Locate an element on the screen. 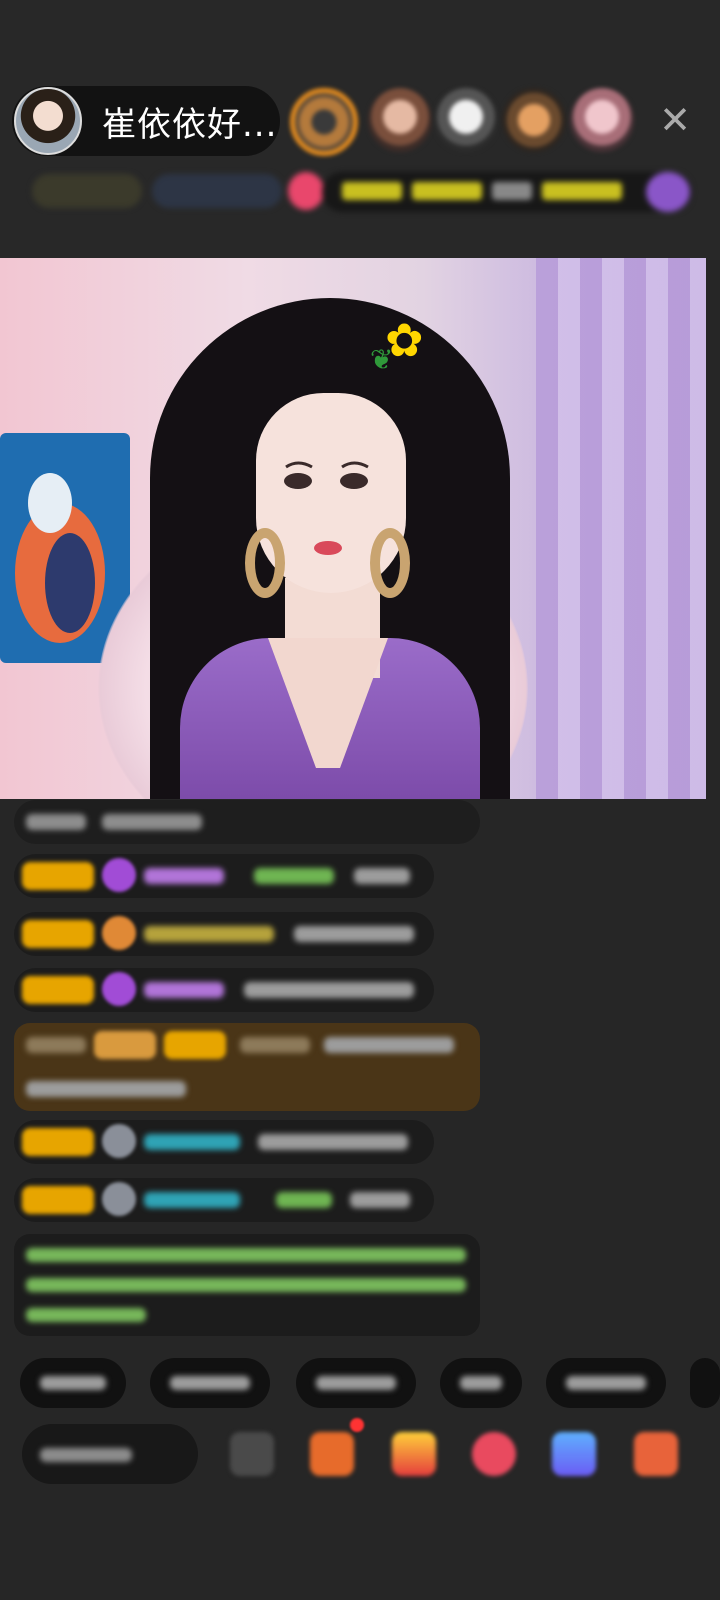 Image resolution: width=720 pixels, height=1600 pixels. event-banner is located at coordinates (507, 192).